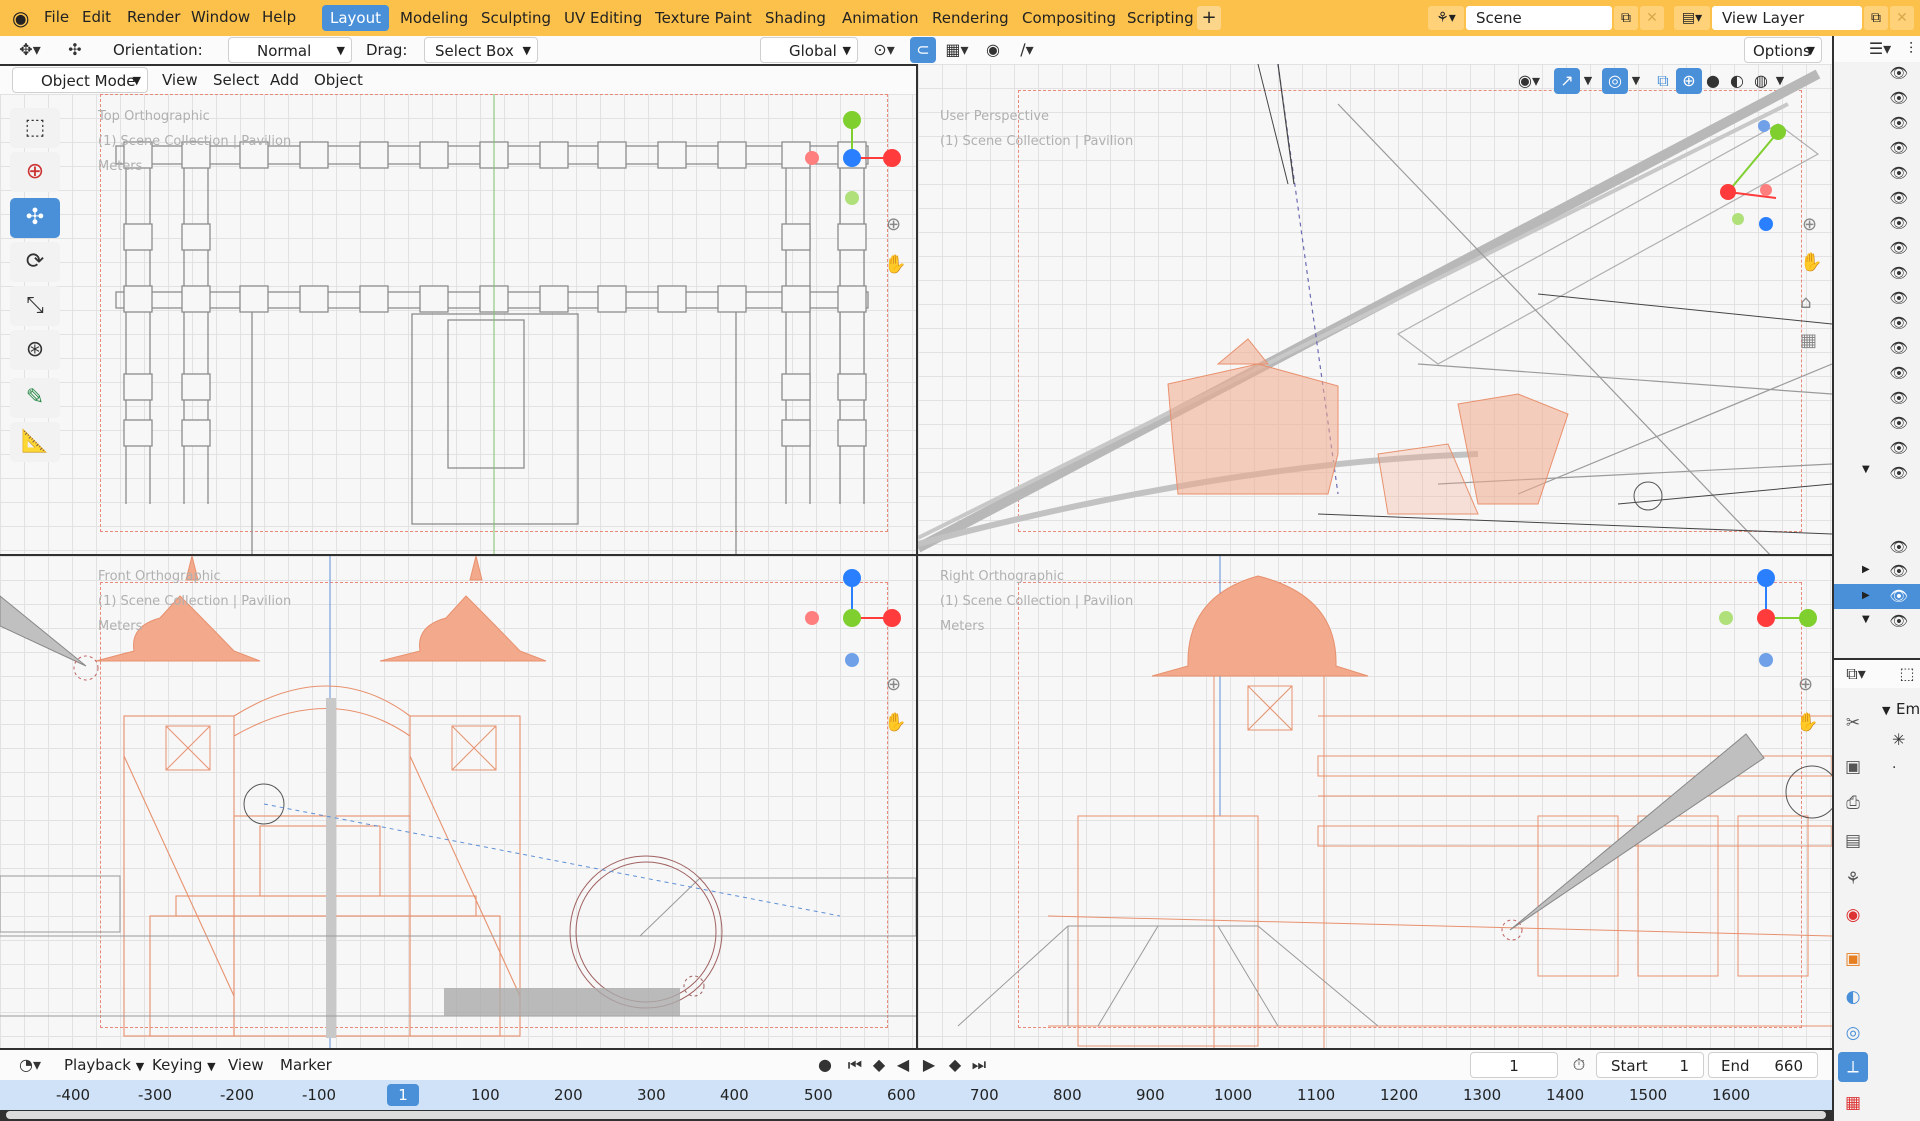  What do you see at coordinates (1780, 81) in the screenshot?
I see `shading-dropdown-icon: ▼` at bounding box center [1780, 81].